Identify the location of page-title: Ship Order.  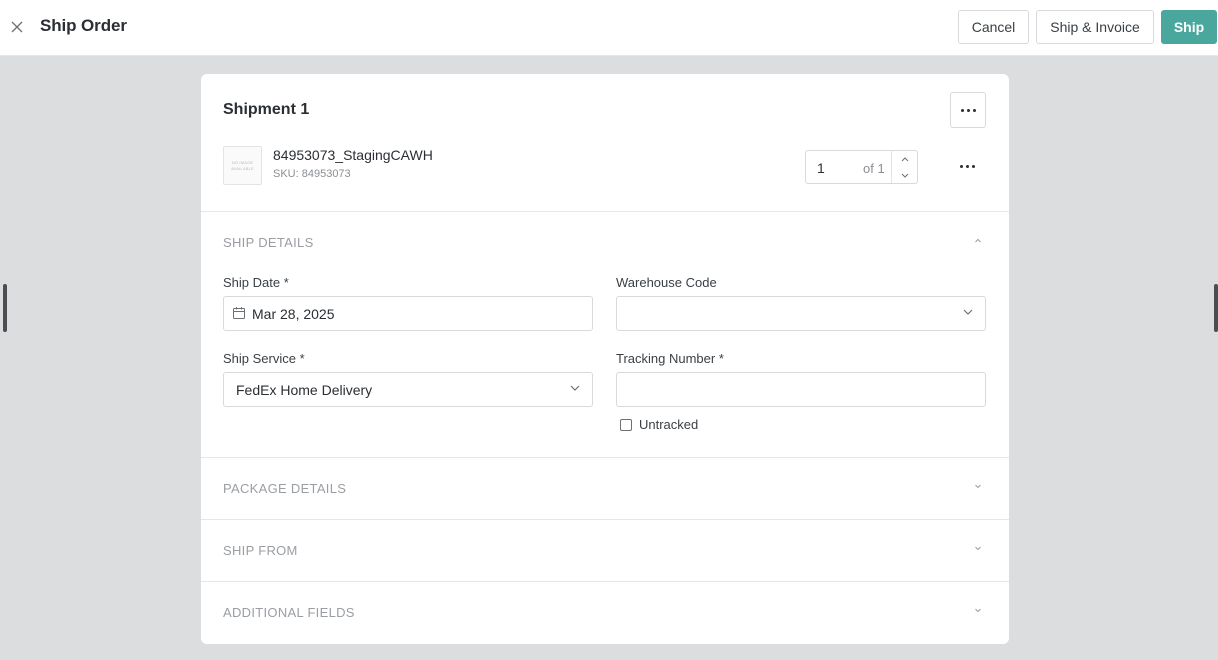
(83, 25).